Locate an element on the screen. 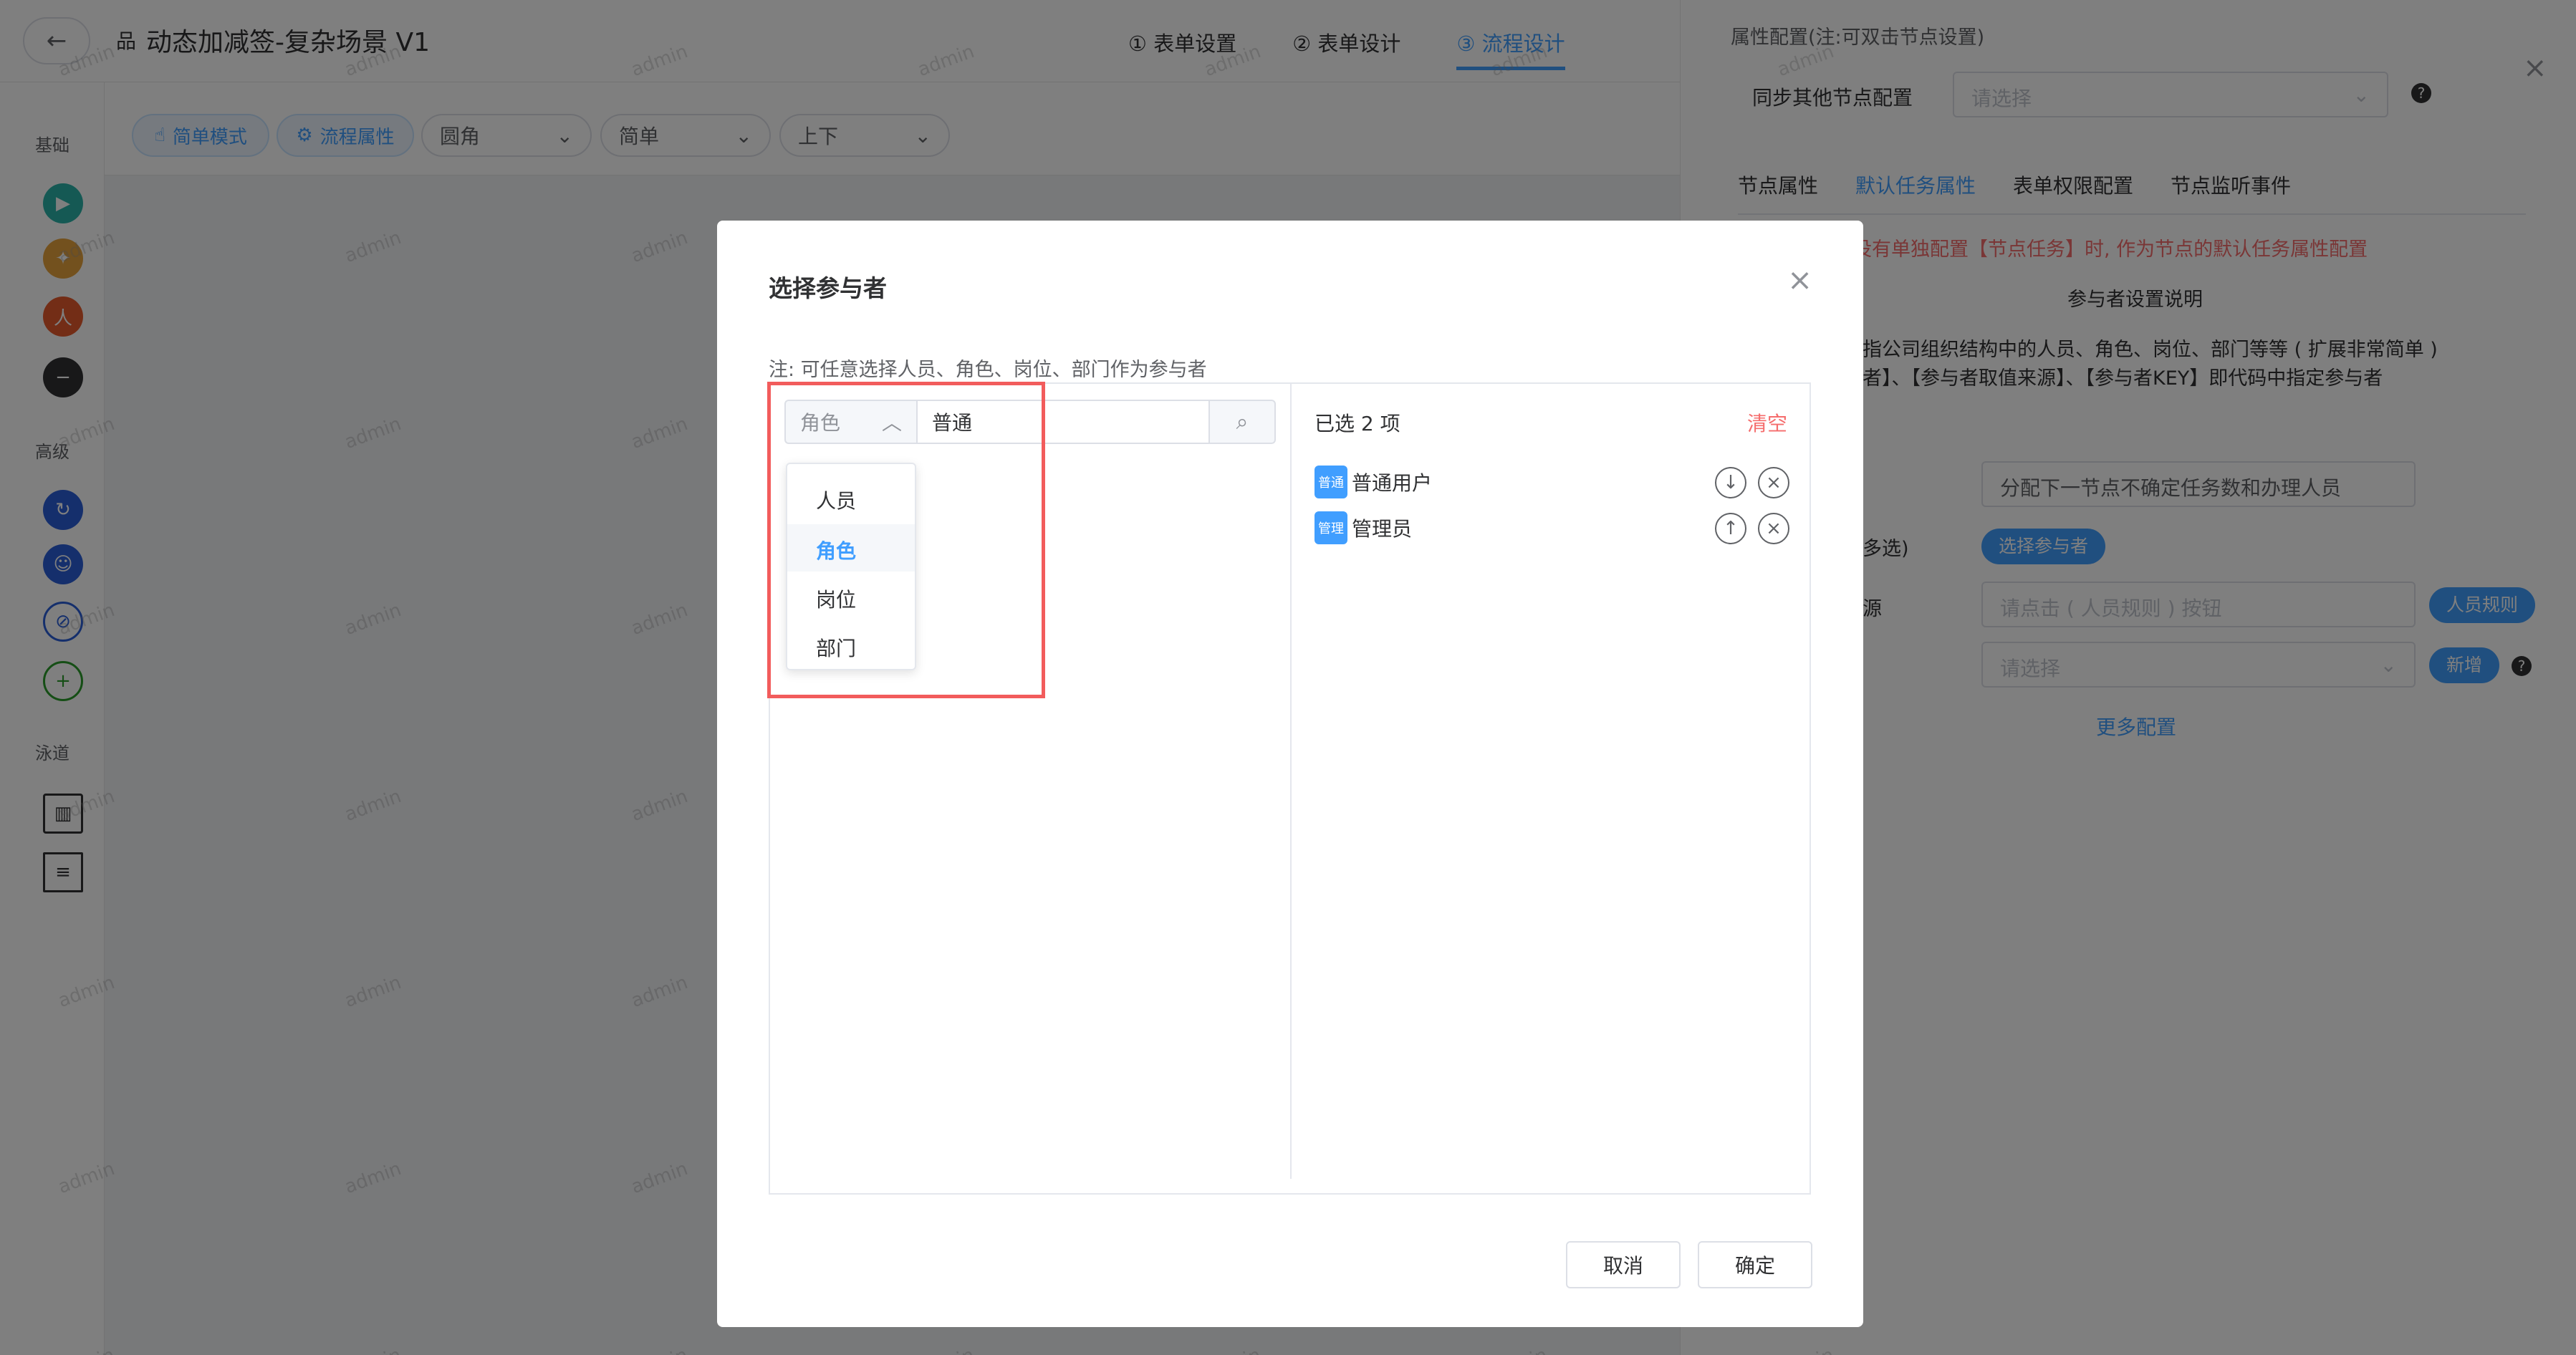 This screenshot has height=1355, width=2576. selected-item: 管理 管理员 is located at coordinates (1363, 527).